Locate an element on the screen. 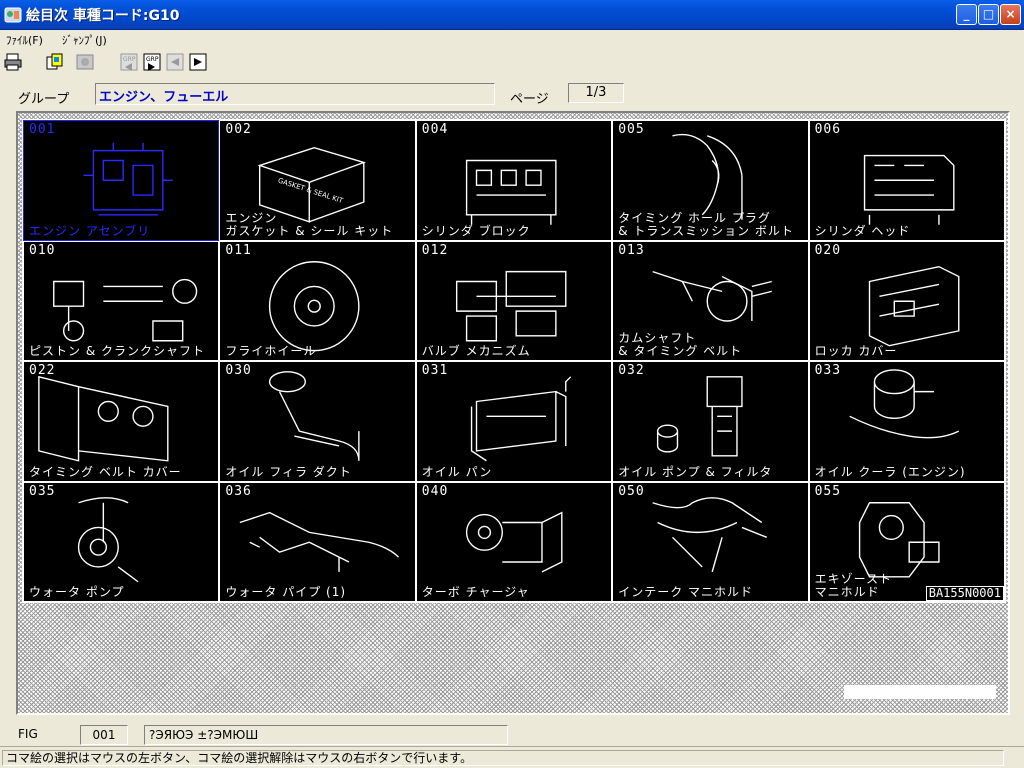  figure-caption: ターボ チャージャ is located at coordinates (475, 592).